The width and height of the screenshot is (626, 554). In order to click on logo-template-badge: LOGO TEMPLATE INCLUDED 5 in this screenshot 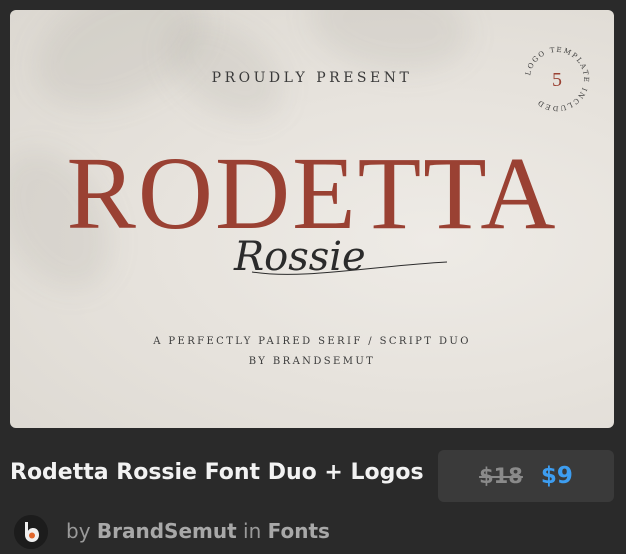, I will do `click(557, 79)`.